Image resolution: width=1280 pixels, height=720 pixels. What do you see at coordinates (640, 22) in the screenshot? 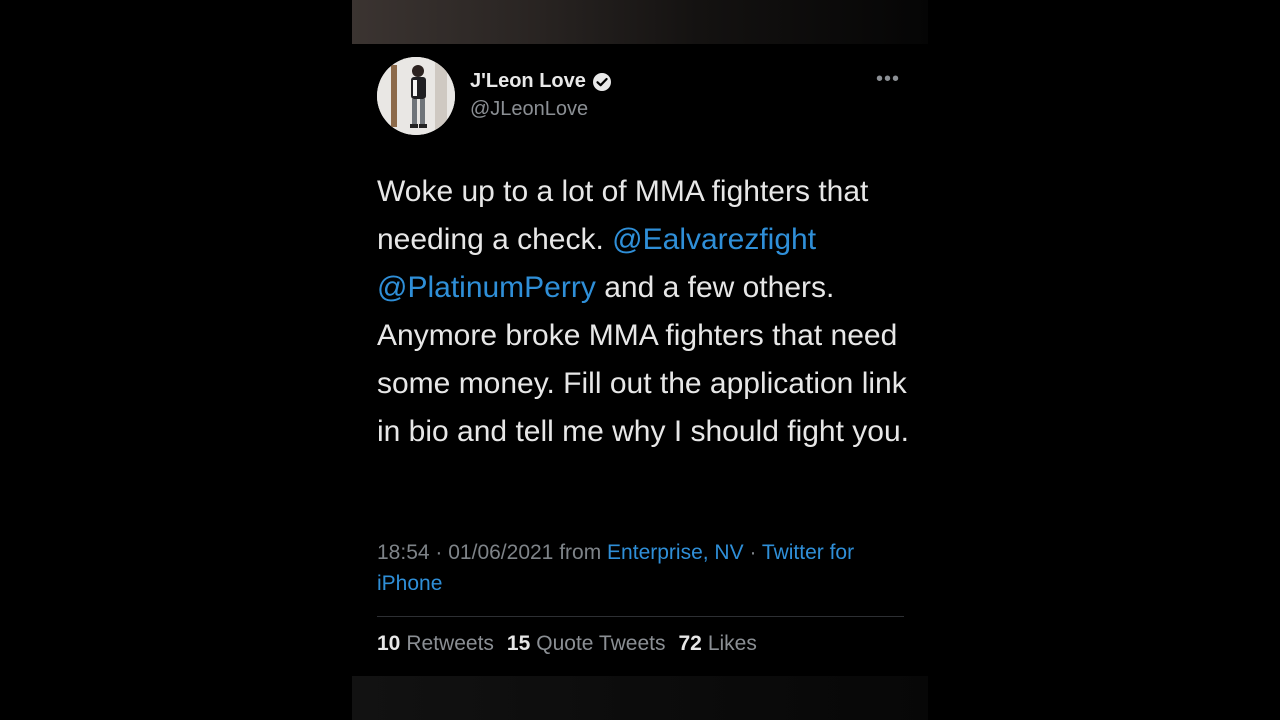
I see `top-blurred-strip` at bounding box center [640, 22].